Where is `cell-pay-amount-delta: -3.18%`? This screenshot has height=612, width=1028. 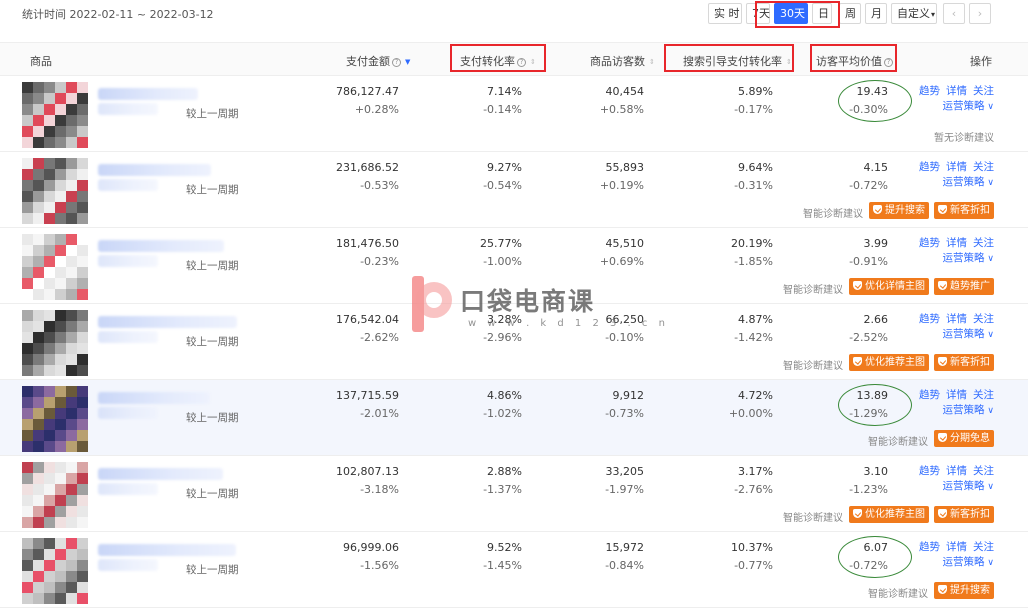
cell-pay-amount-delta: -3.18% is located at coordinates (379, 489).